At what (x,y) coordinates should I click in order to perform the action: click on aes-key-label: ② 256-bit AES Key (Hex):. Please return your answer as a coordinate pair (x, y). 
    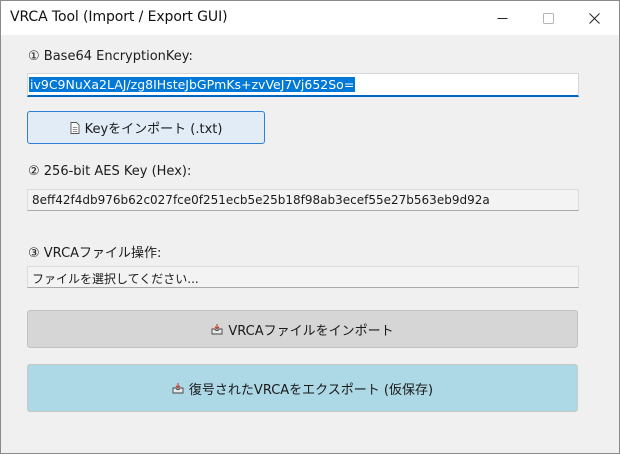
    Looking at the image, I should click on (110, 171).